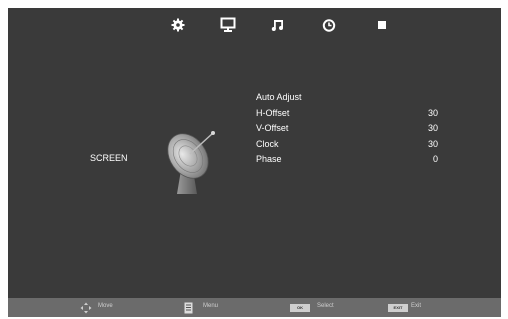  Describe the element at coordinates (254, 307) in the screenshot. I see `footer-hint-bar: Move Menu OK Select EXIT Exit` at that location.